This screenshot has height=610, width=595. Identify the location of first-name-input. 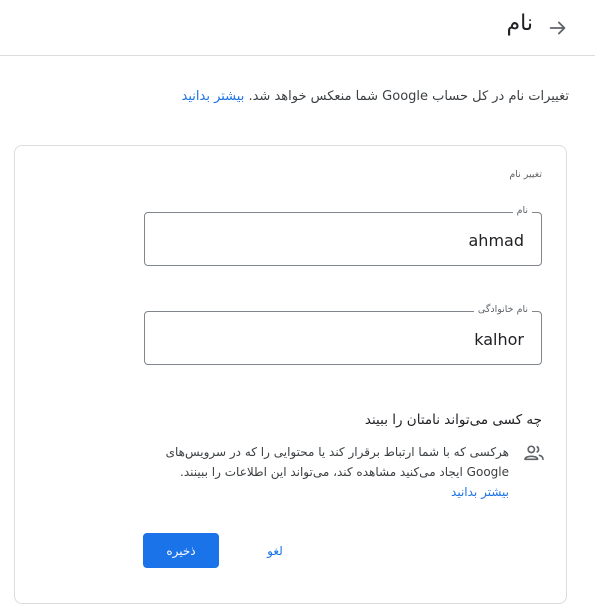
(340, 240).